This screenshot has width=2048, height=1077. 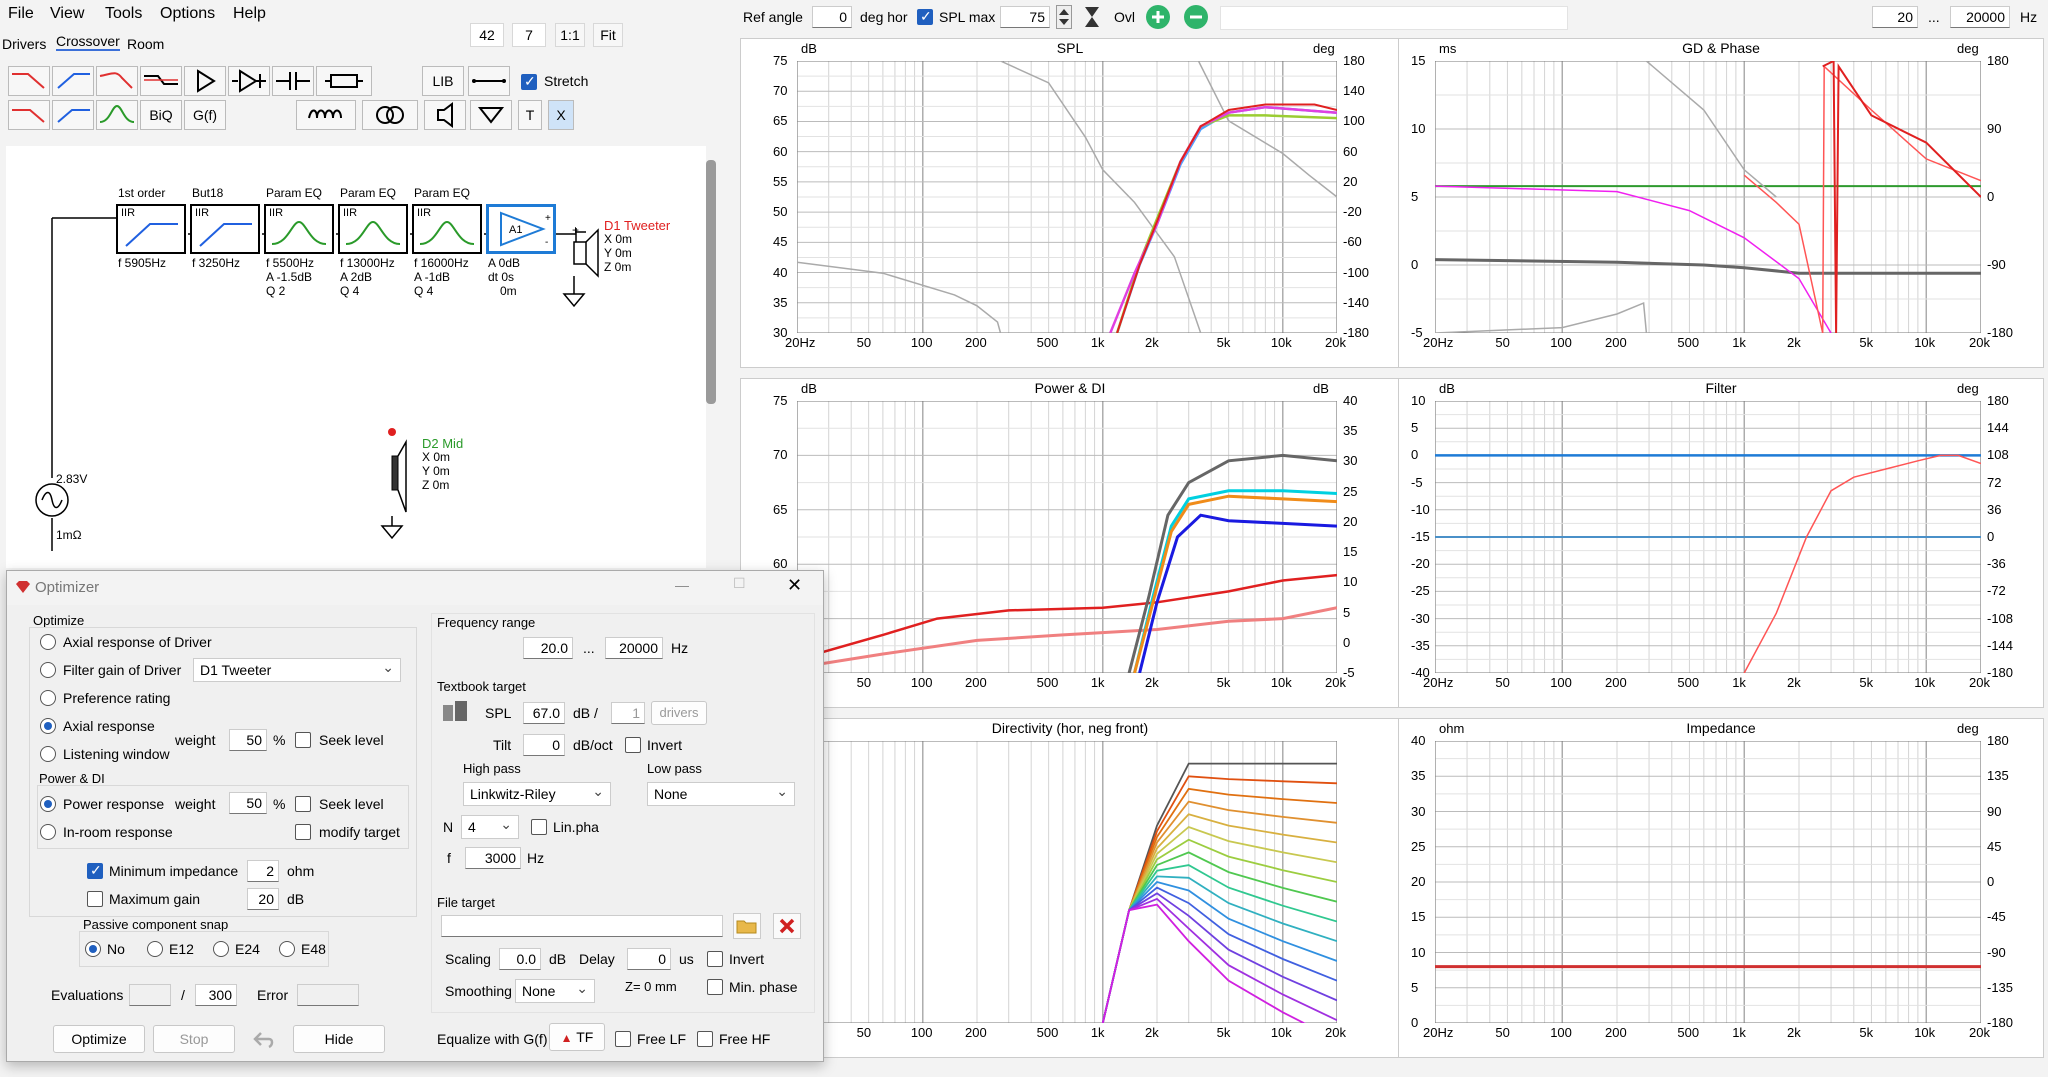 I want to click on mid-speaker-icon, so click(x=398, y=473).